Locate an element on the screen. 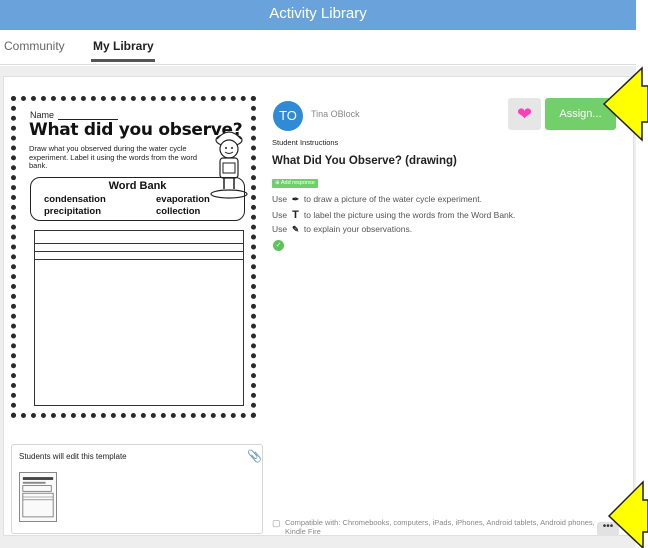  activity-title: What Did You Observe? (drawing) is located at coordinates (364, 161).